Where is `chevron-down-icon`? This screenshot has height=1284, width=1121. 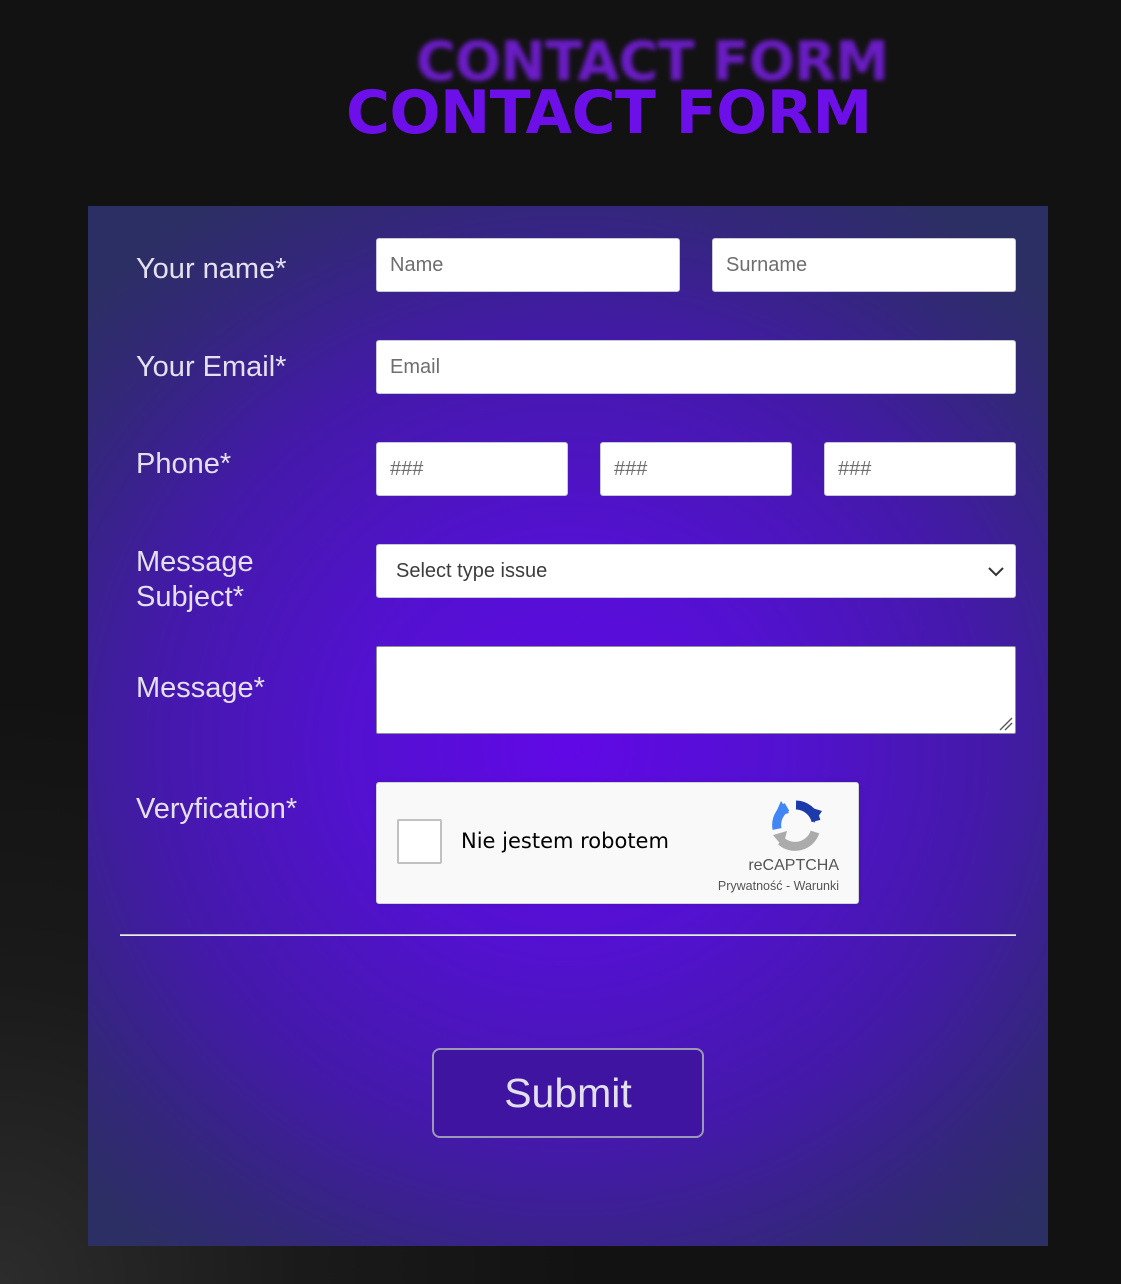
chevron-down-icon is located at coordinates (996, 572).